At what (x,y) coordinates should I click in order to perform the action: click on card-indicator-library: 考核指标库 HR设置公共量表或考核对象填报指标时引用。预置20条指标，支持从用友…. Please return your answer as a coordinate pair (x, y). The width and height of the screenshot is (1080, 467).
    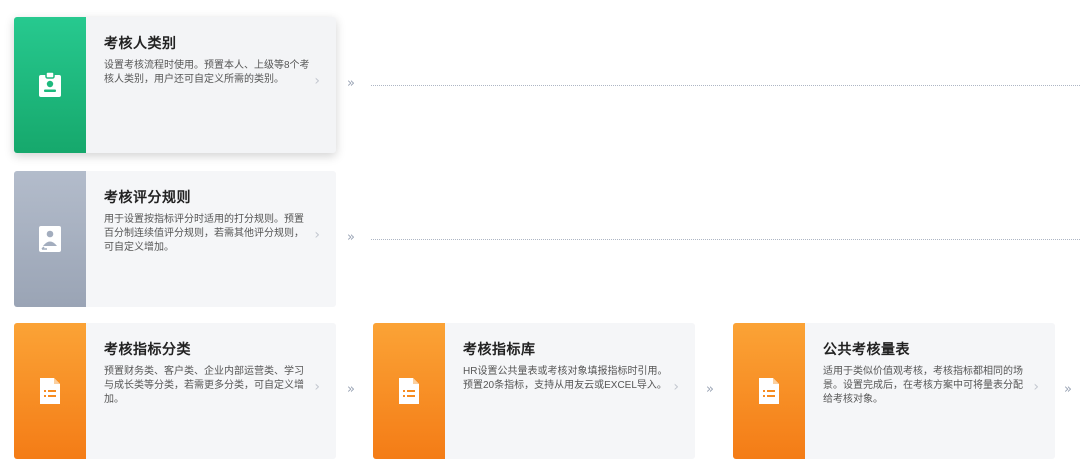
    Looking at the image, I should click on (534, 391).